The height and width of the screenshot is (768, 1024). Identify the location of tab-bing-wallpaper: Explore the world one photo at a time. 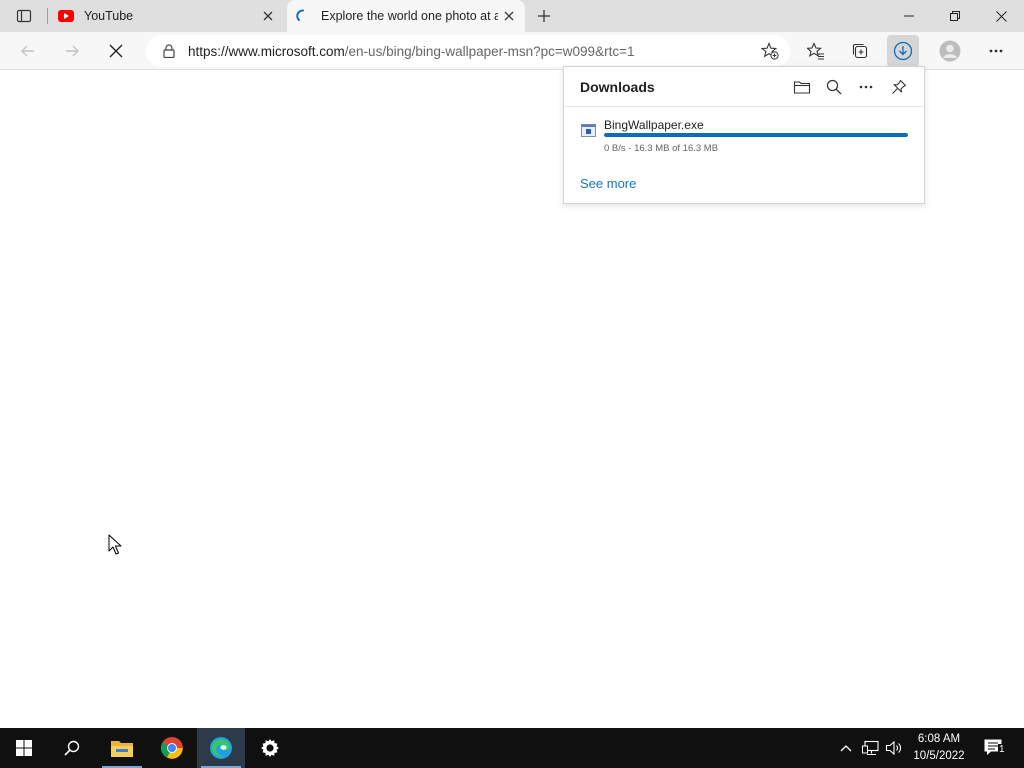
(406, 16).